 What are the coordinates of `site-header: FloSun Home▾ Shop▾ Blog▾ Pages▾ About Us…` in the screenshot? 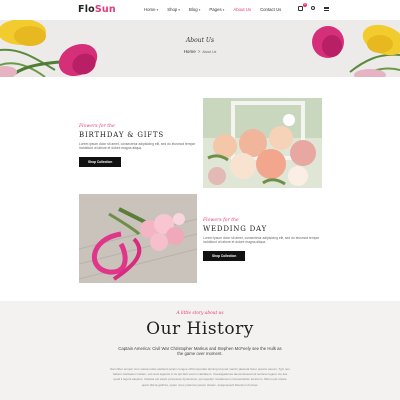 It's located at (200, 10).